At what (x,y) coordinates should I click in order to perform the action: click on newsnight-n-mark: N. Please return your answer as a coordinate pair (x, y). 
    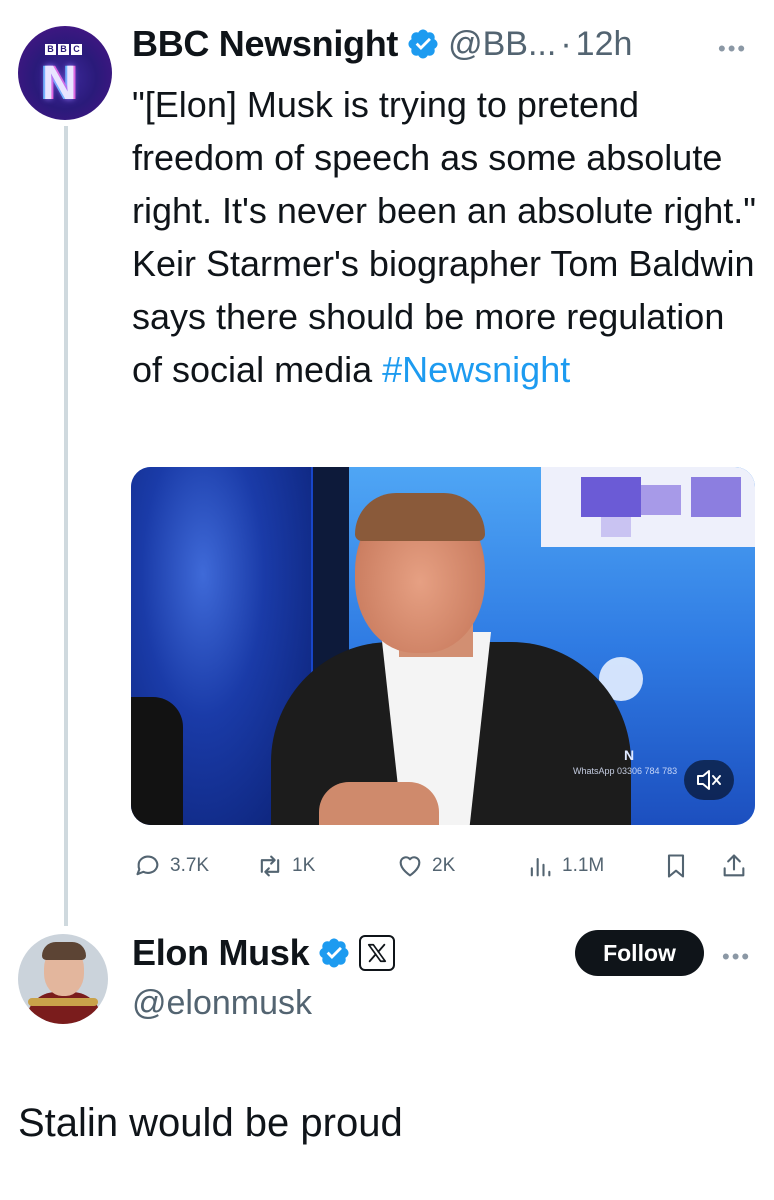
    Looking at the image, I should click on (59, 83).